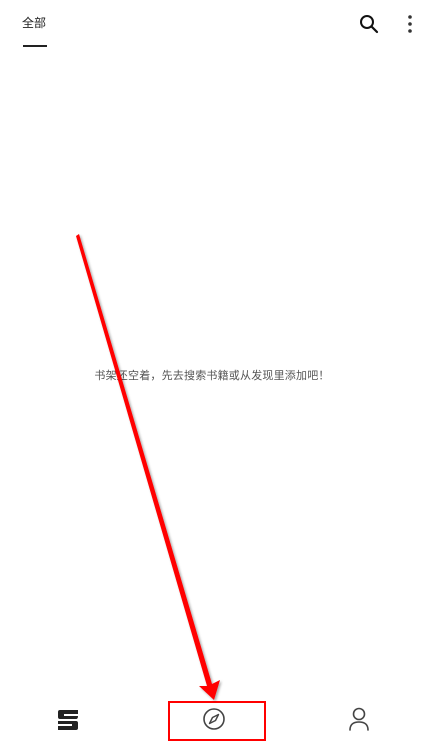 Image resolution: width=424 pixels, height=743 pixels. I want to click on search-button, so click(369, 24).